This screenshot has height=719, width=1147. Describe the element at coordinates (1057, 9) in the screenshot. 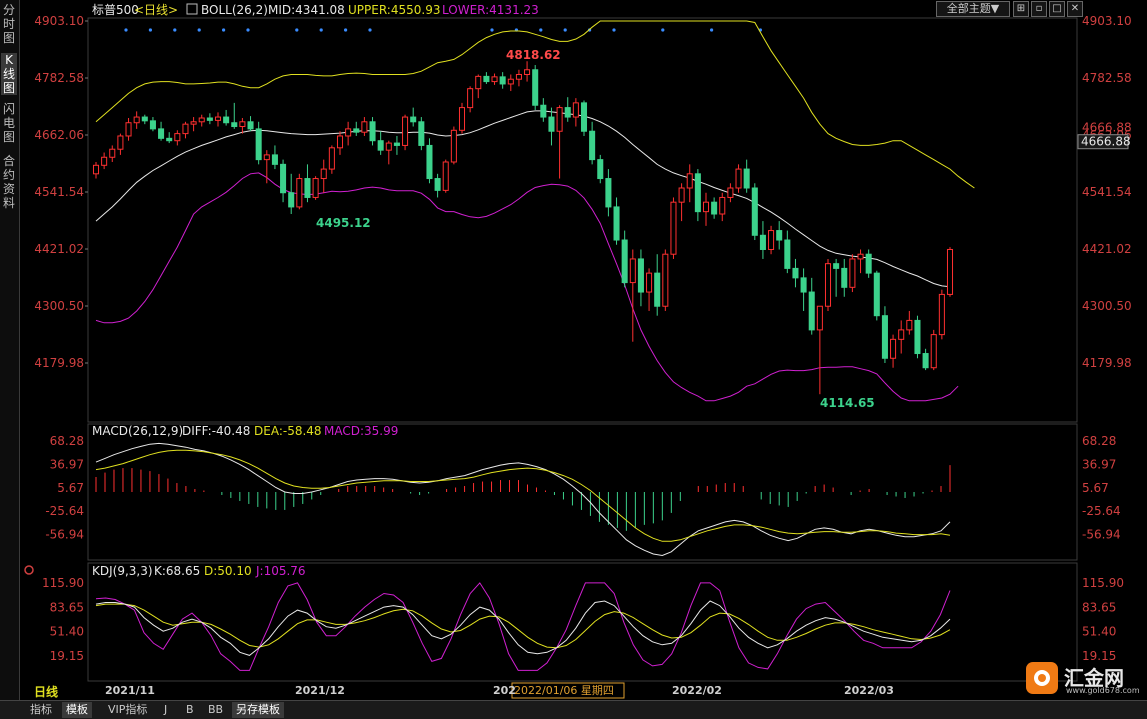

I see `maximize-icon: □` at that location.